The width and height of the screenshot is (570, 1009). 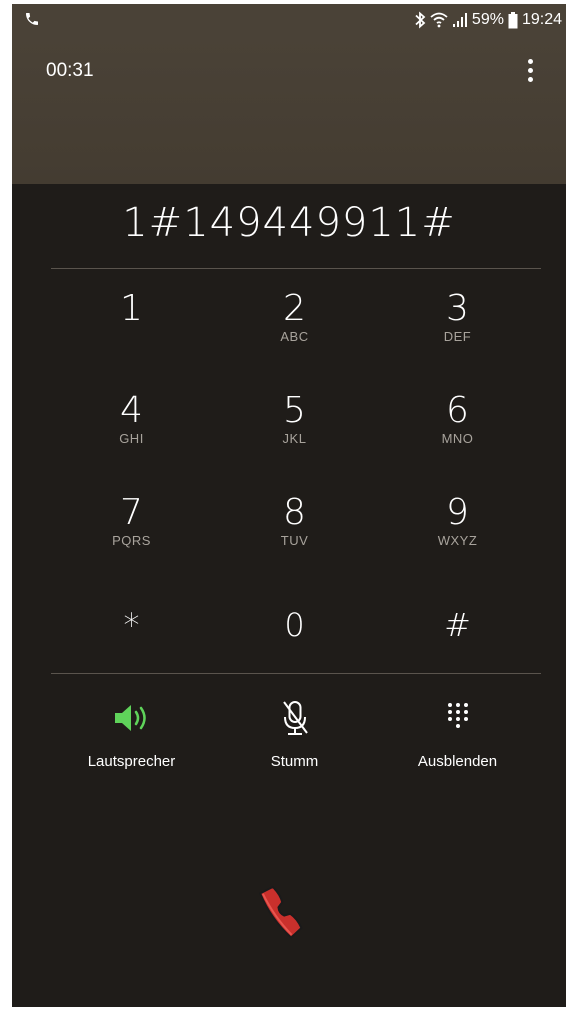 I want to click on speaker-label: Lautsprecher, so click(x=131, y=761).